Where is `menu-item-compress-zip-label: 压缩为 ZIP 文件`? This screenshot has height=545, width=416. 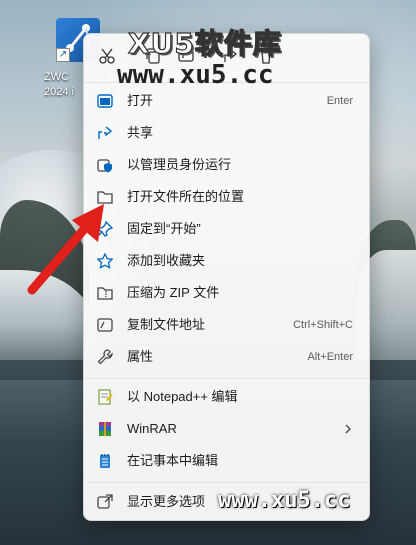 menu-item-compress-zip-label: 压缩为 ZIP 文件 is located at coordinates (173, 292).